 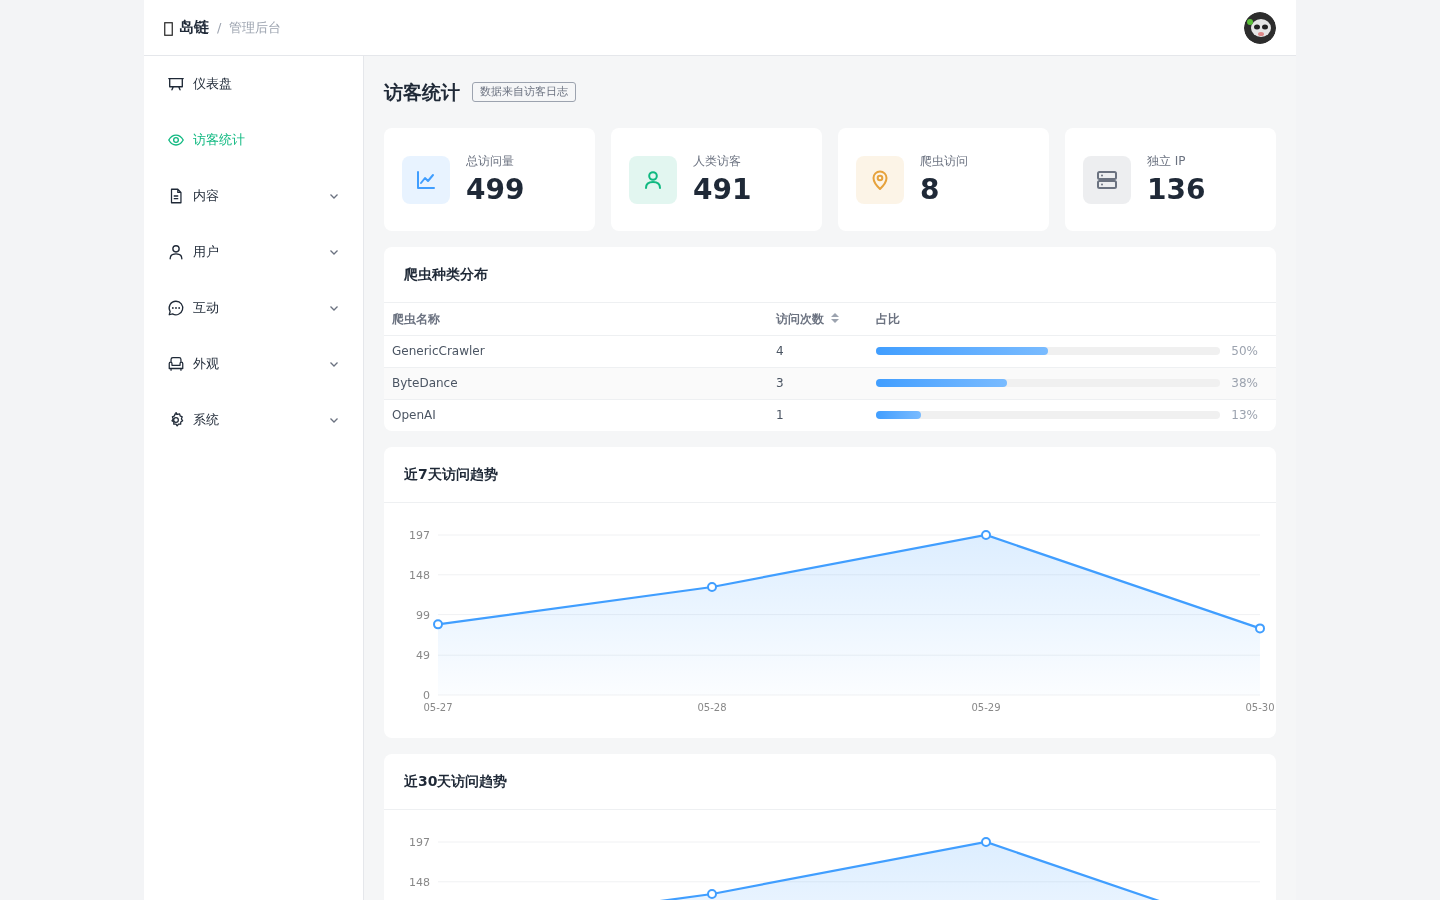 What do you see at coordinates (176, 84) in the screenshot?
I see `presentation-icon` at bounding box center [176, 84].